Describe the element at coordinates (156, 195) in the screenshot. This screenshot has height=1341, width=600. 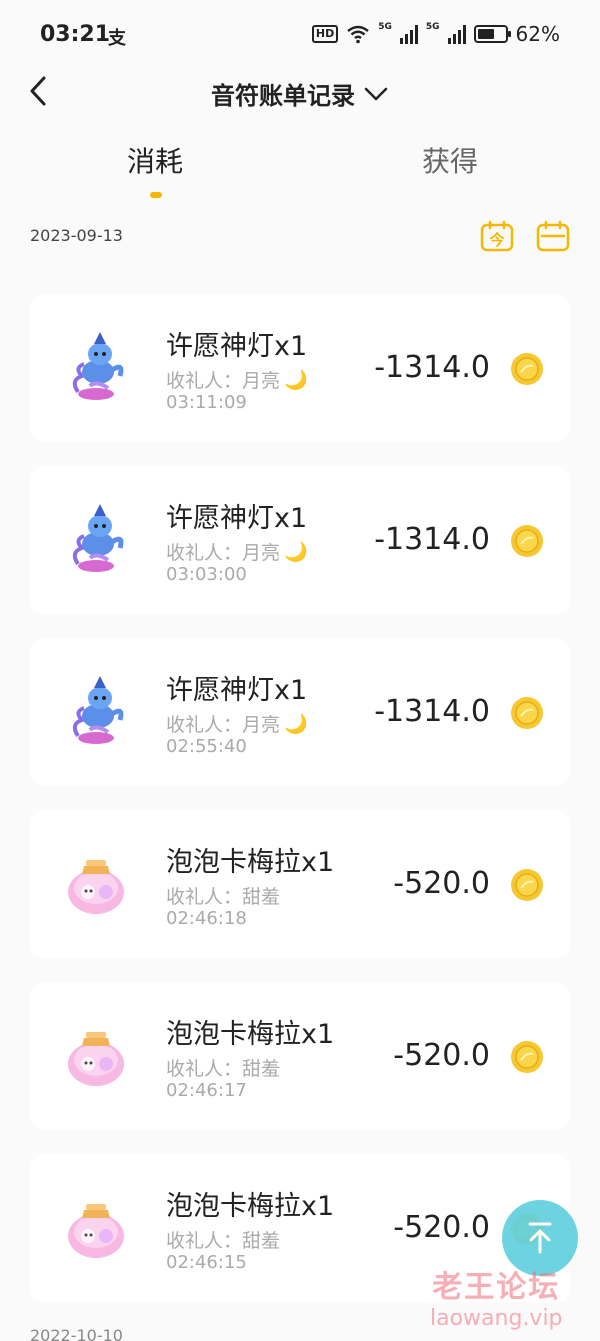
I see `active-tab-indicator` at that location.